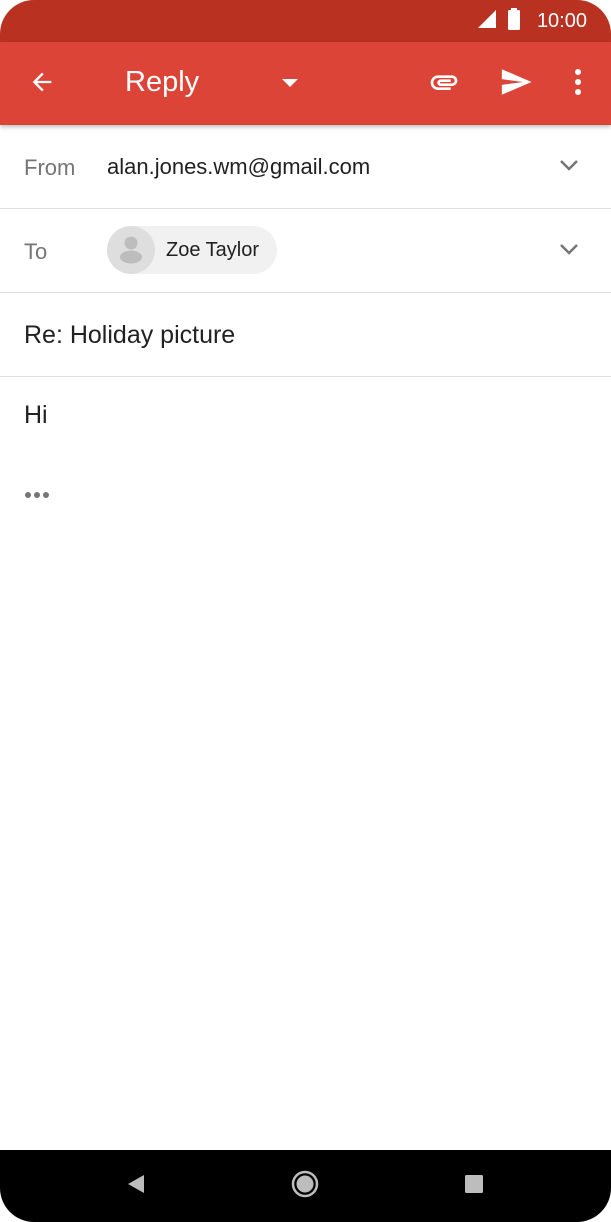 This screenshot has height=1222, width=611. I want to click on nav-home-button, so click(305, 1186).